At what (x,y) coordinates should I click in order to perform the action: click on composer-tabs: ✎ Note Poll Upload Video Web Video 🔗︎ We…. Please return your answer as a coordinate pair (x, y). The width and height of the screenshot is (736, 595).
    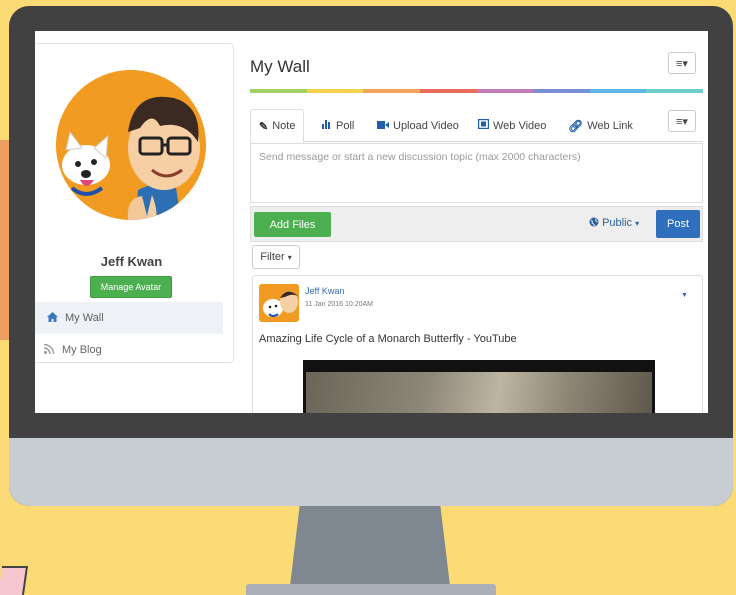
    Looking at the image, I should click on (476, 126).